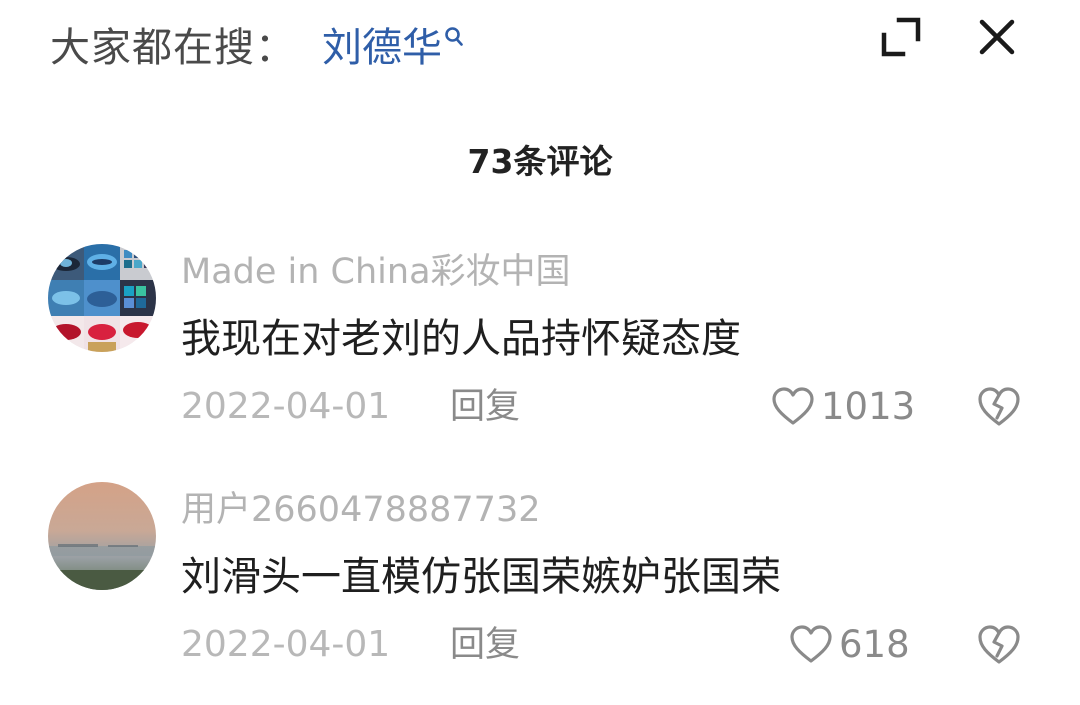 The width and height of the screenshot is (1080, 705). I want to click on like-count: 618, so click(874, 644).